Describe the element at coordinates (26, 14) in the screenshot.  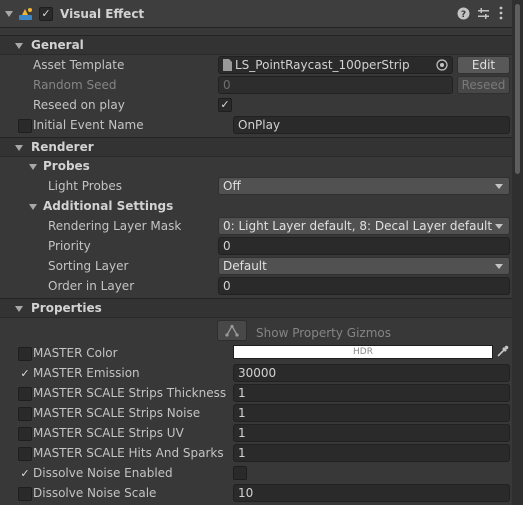
I see `vfx-component-icon` at that location.